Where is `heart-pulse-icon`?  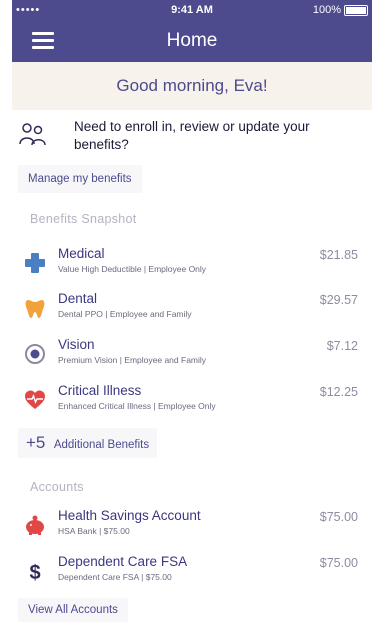
heart-pulse-icon is located at coordinates (35, 399).